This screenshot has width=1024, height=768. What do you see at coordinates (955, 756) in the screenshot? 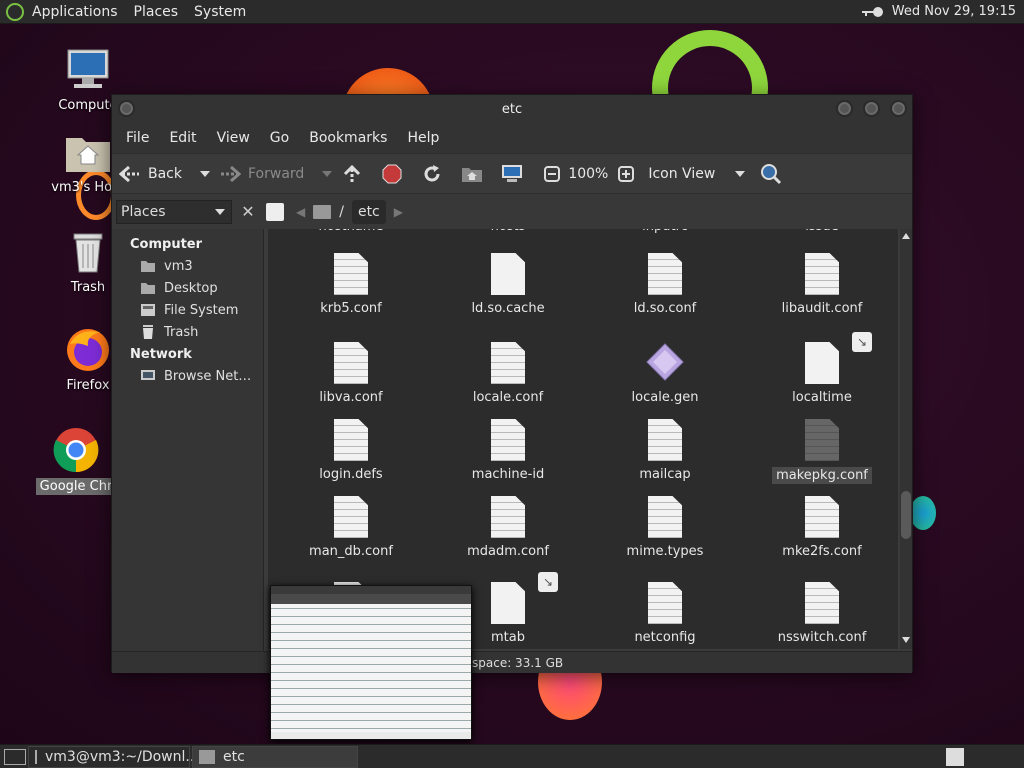
I see `workspace-switcher` at bounding box center [955, 756].